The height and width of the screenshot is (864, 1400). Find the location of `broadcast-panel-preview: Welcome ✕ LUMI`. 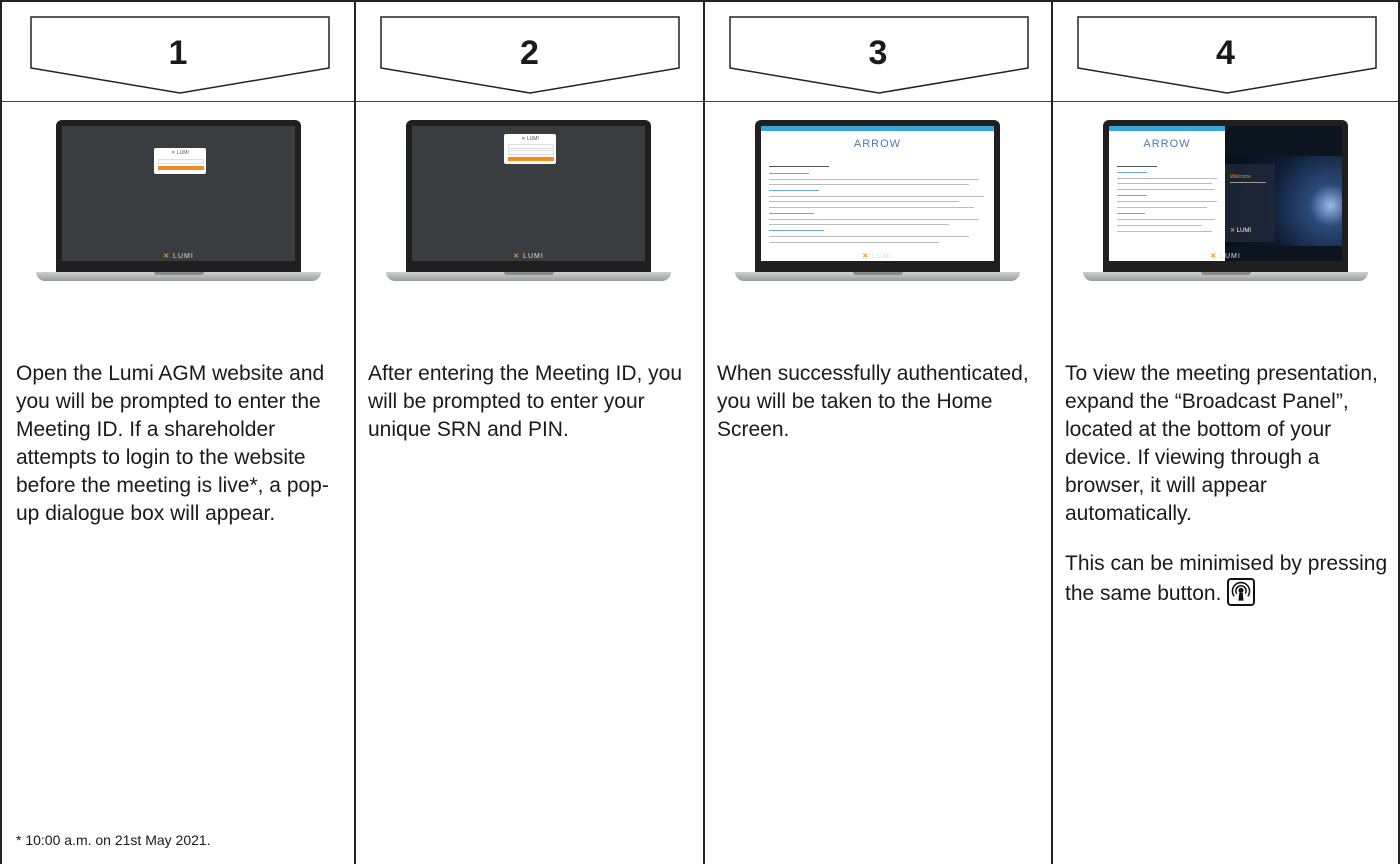

broadcast-panel-preview: Welcome ✕ LUMI is located at coordinates (1283, 193).